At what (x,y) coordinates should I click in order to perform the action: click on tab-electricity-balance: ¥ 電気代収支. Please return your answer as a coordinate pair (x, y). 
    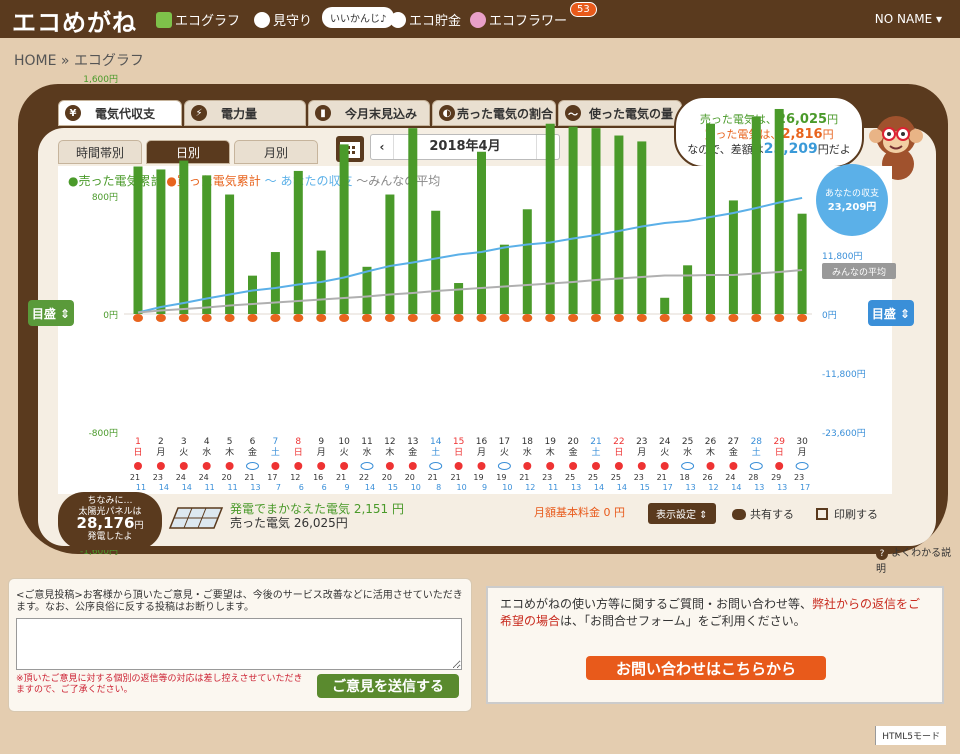
    Looking at the image, I should click on (120, 113).